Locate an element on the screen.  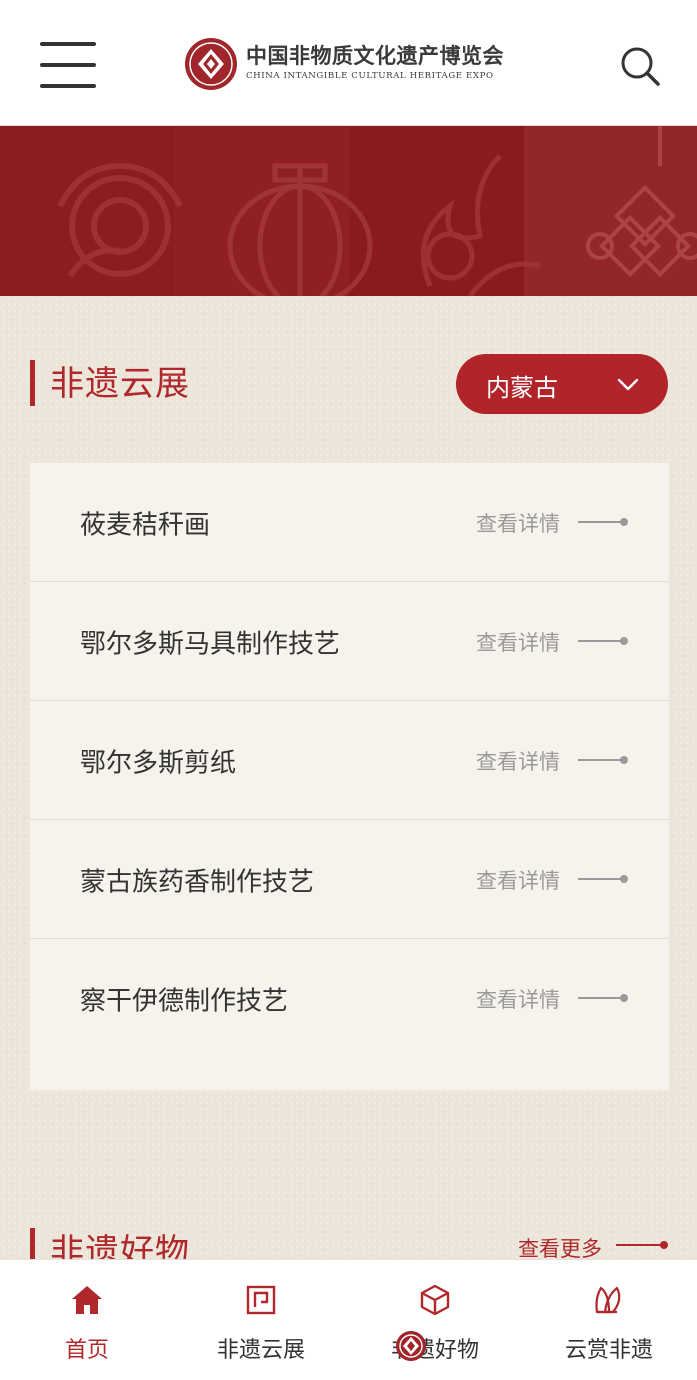
nav-label-home: 首页 is located at coordinates (86, 1350).